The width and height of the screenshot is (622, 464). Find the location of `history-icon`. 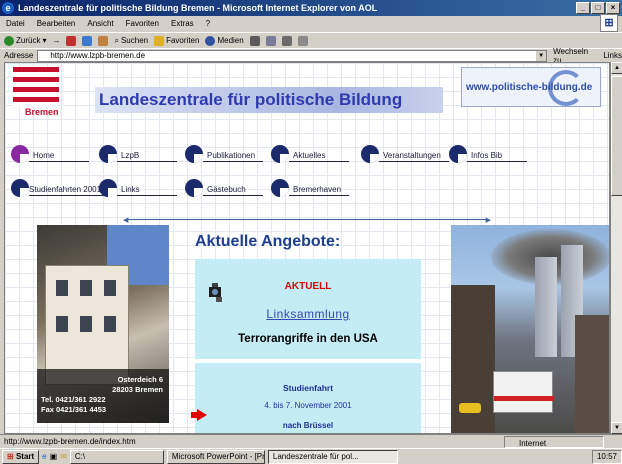

history-icon is located at coordinates (254, 40).